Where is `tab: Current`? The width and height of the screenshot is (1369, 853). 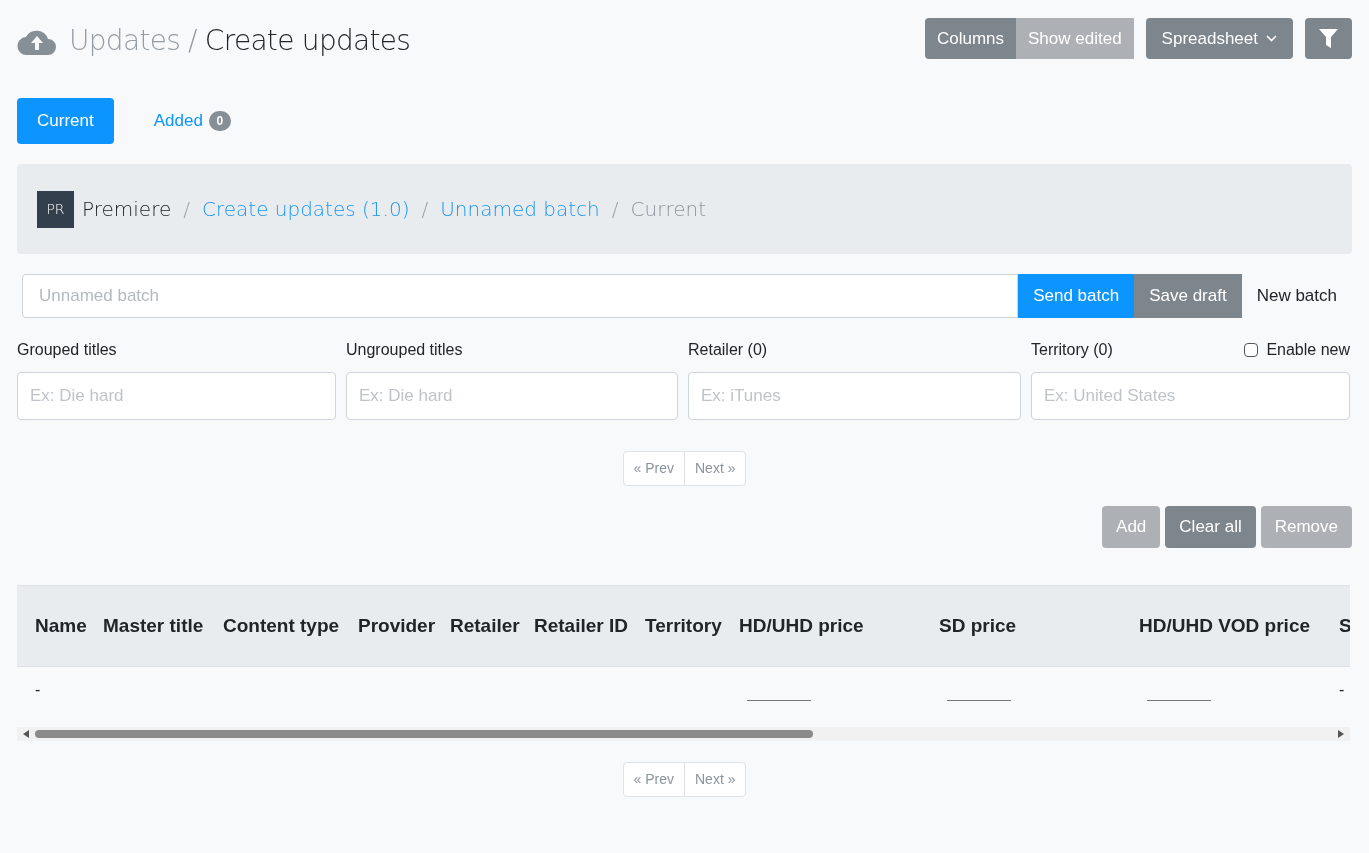
tab: Current is located at coordinates (65, 121).